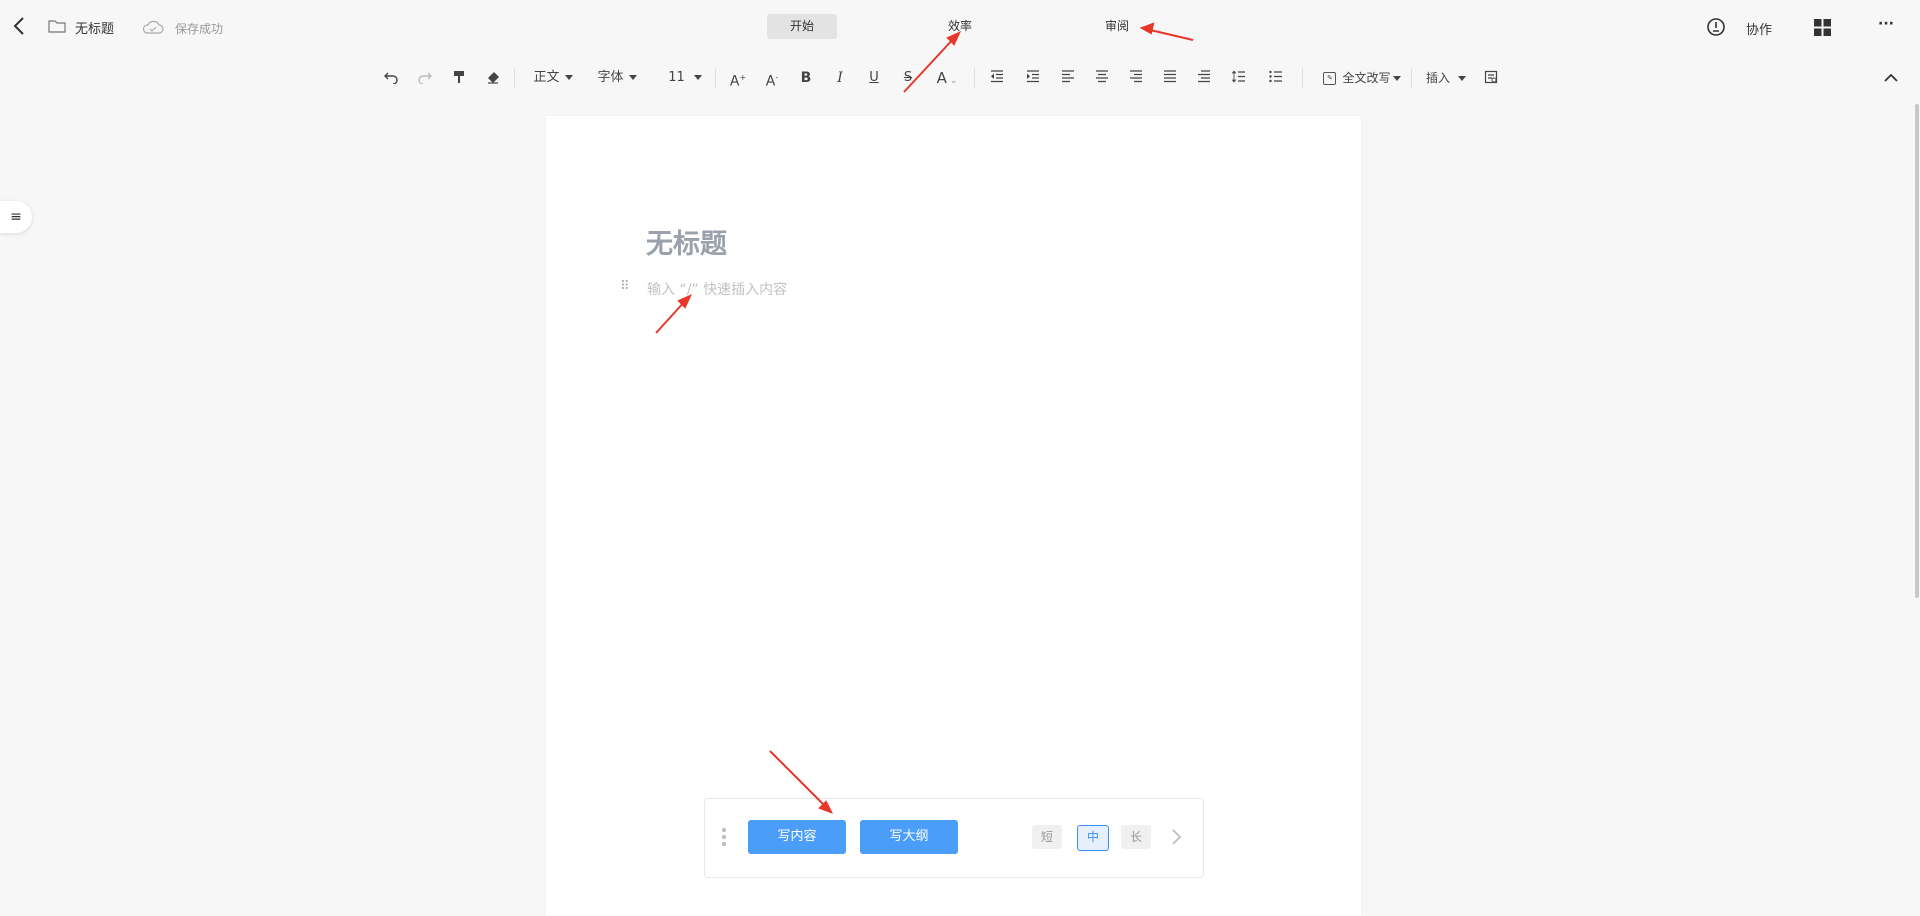  I want to click on font-size-dropdown: 11, so click(685, 78).